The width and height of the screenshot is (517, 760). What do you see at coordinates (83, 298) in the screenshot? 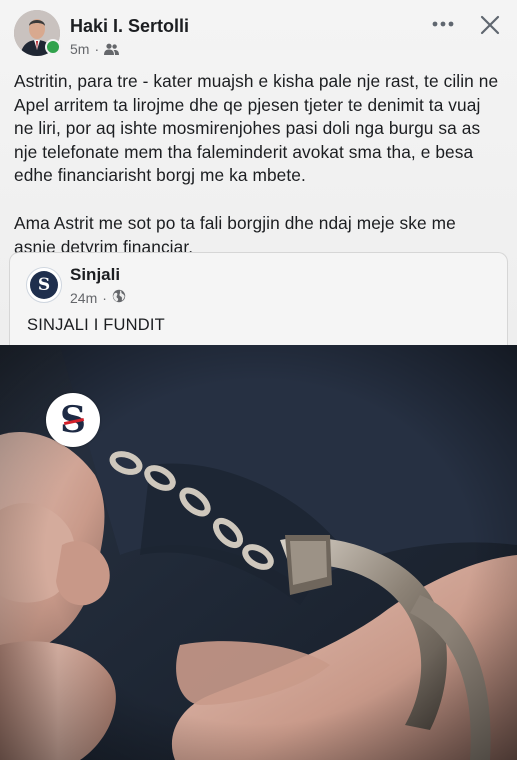
I see `shared-post-time: 24m` at bounding box center [83, 298].